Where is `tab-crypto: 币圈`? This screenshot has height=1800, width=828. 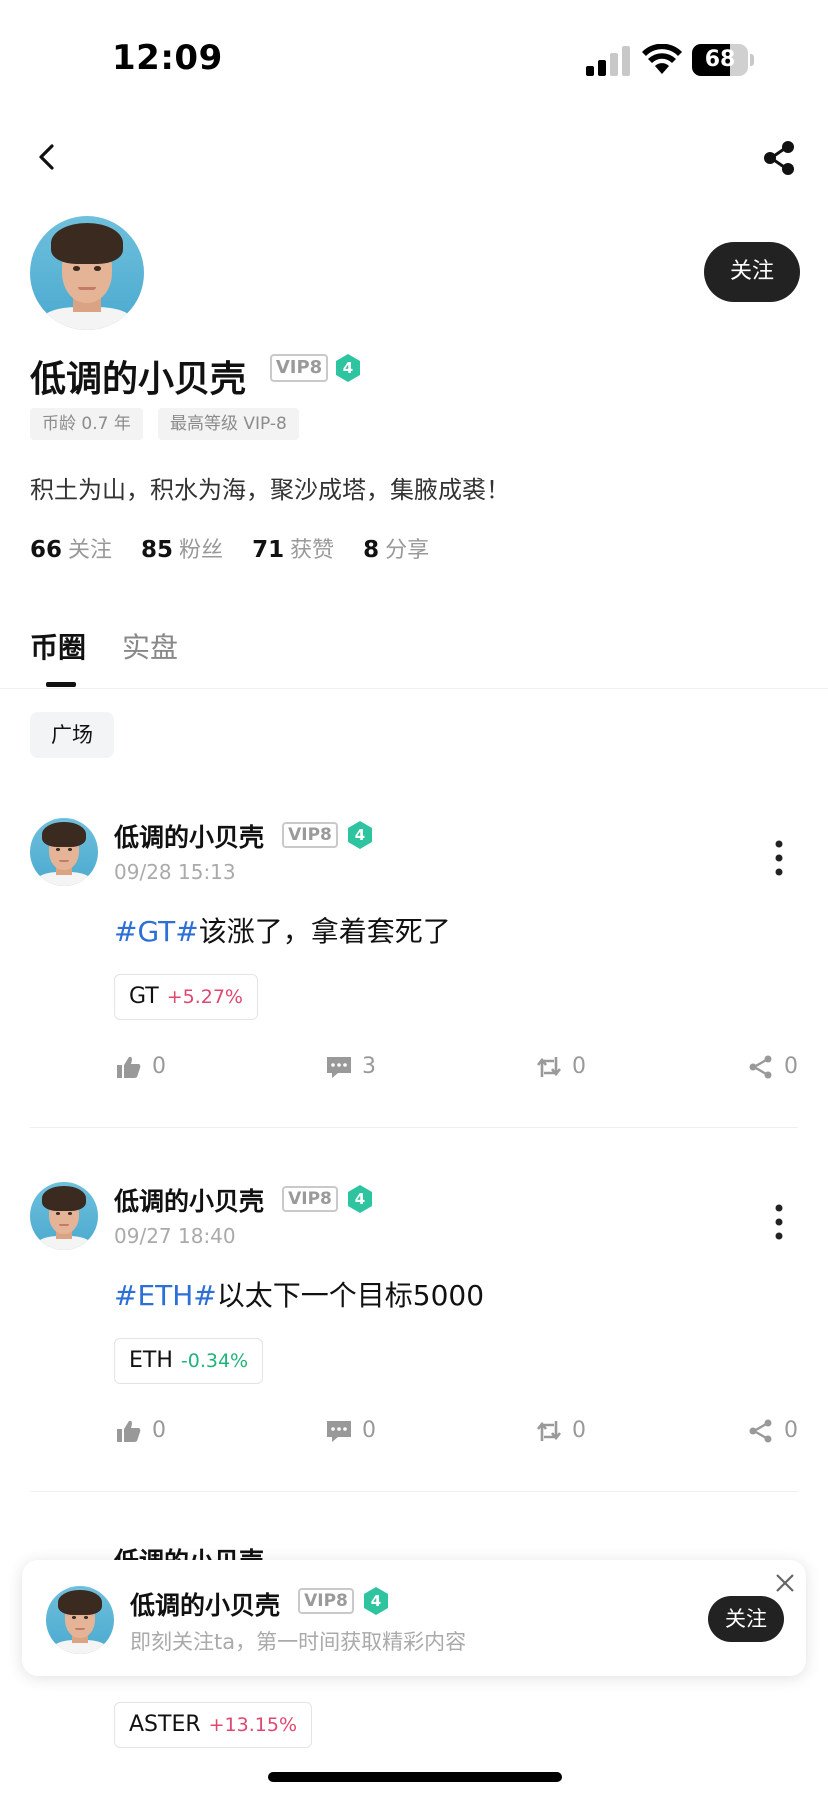 tab-crypto: 币圈 is located at coordinates (58, 646).